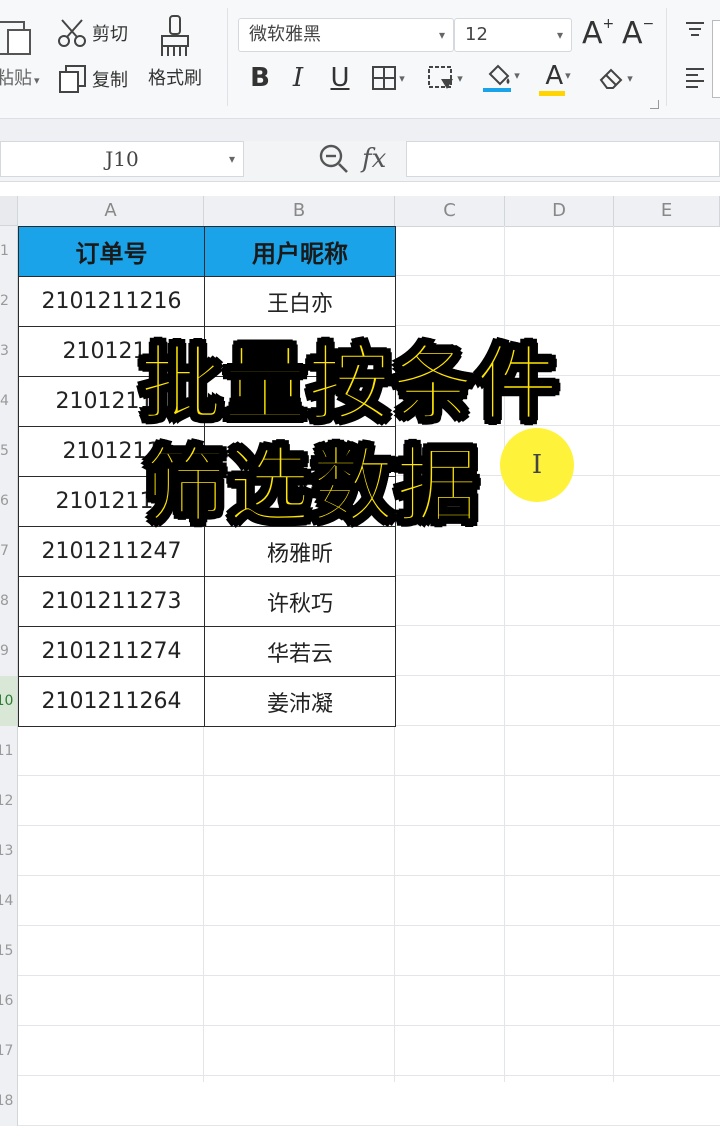 The width and height of the screenshot is (720, 1126). Describe the element at coordinates (9, 751) in the screenshot. I see `row-header: 11` at that location.